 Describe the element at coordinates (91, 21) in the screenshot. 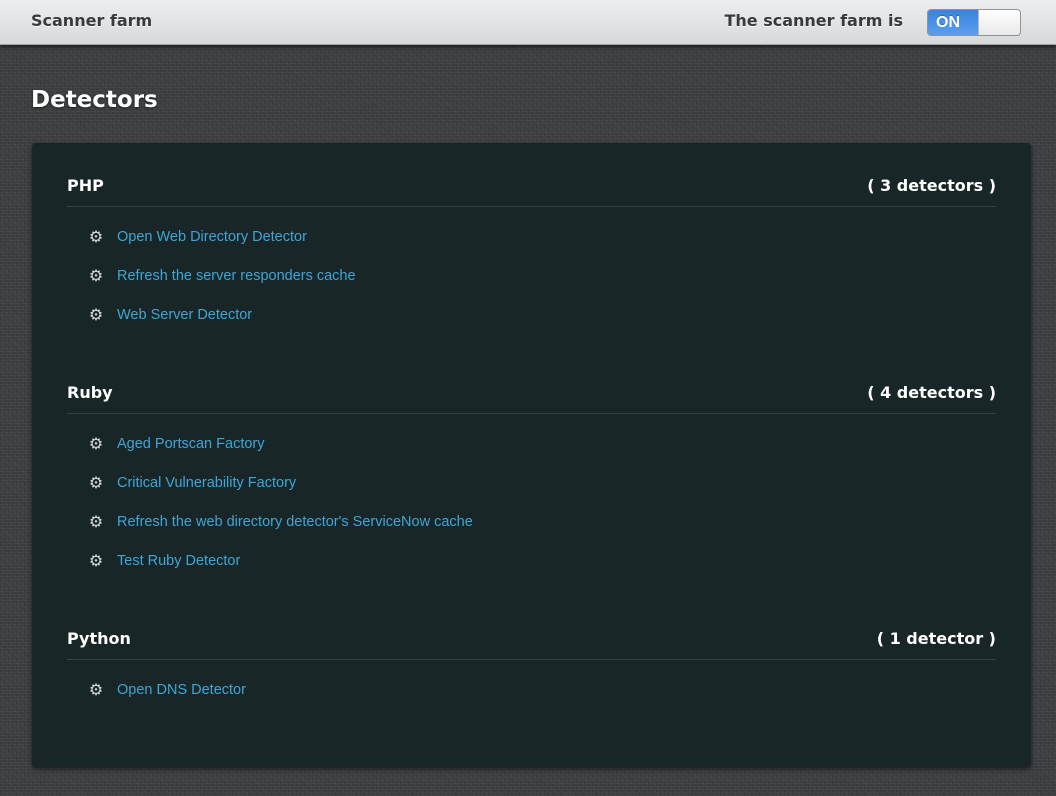

I see `brand-title: Scanner farm` at that location.